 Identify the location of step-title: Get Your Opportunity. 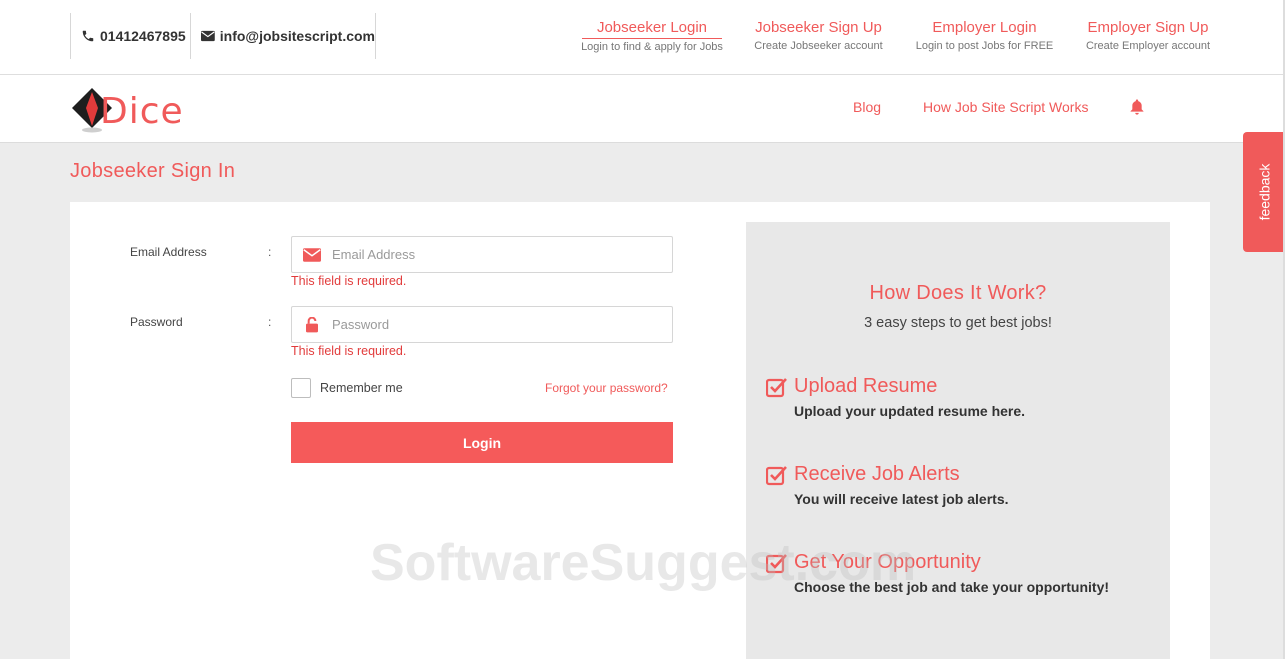
(887, 562).